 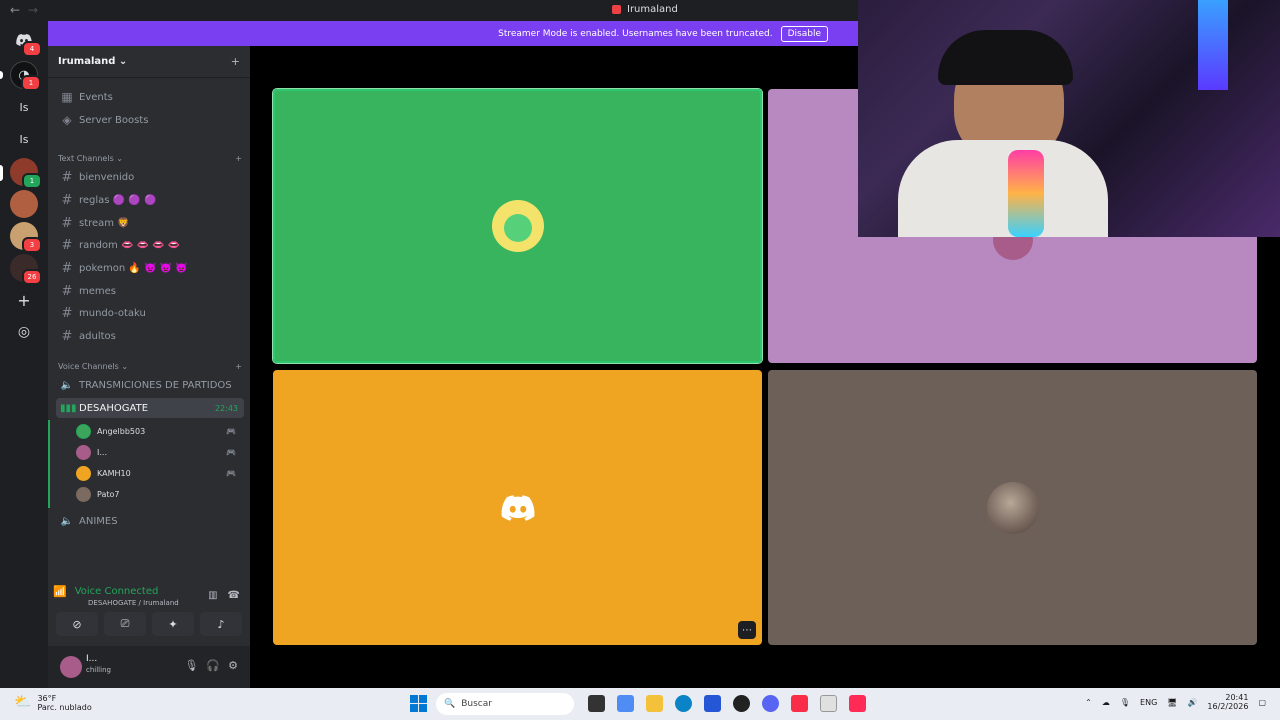 What do you see at coordinates (96, 97) in the screenshot?
I see `events-label: Events` at bounding box center [96, 97].